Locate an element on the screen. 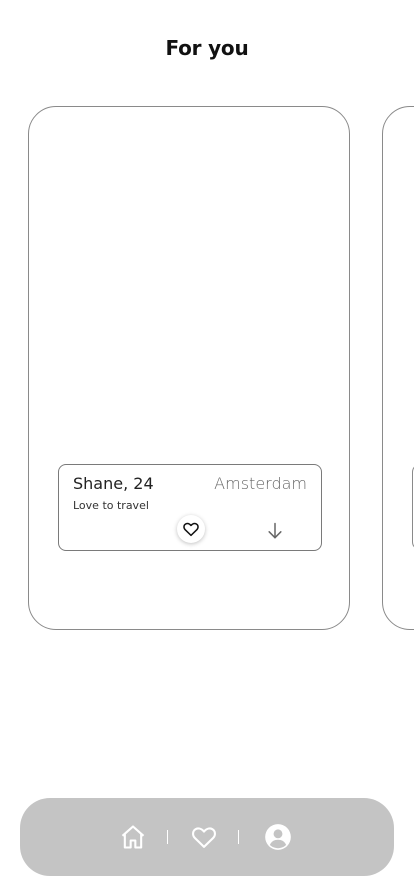  profile-info-box: Shane, 24 Amsterdam Love to travel is located at coordinates (190, 507).